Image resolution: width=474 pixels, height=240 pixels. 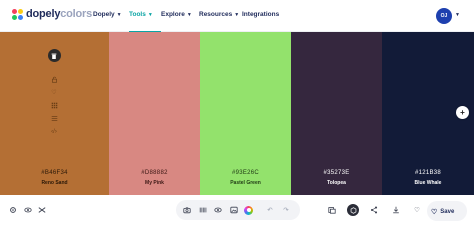 I want to click on nav-item-integrations: Integrations, so click(x=262, y=22).